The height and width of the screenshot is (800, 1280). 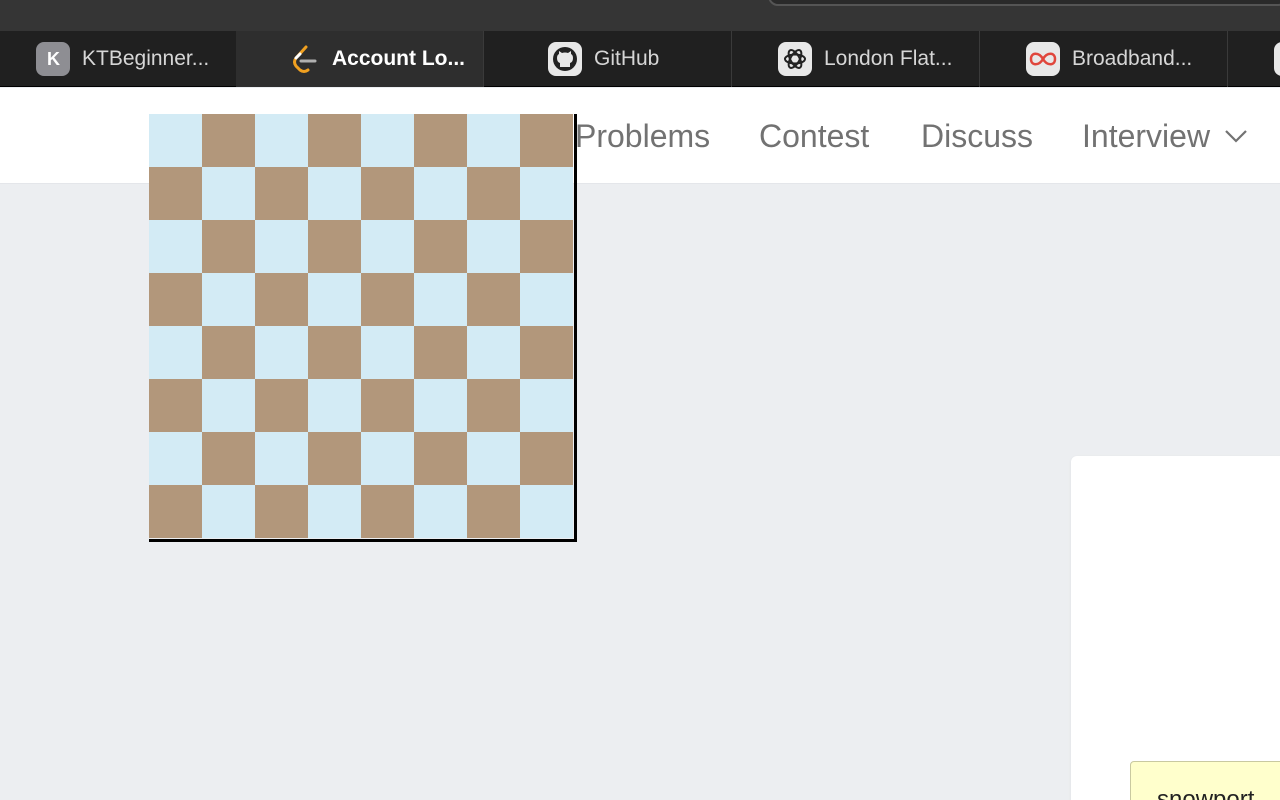 What do you see at coordinates (1236, 136) in the screenshot?
I see `chevron-down-icon` at bounding box center [1236, 136].